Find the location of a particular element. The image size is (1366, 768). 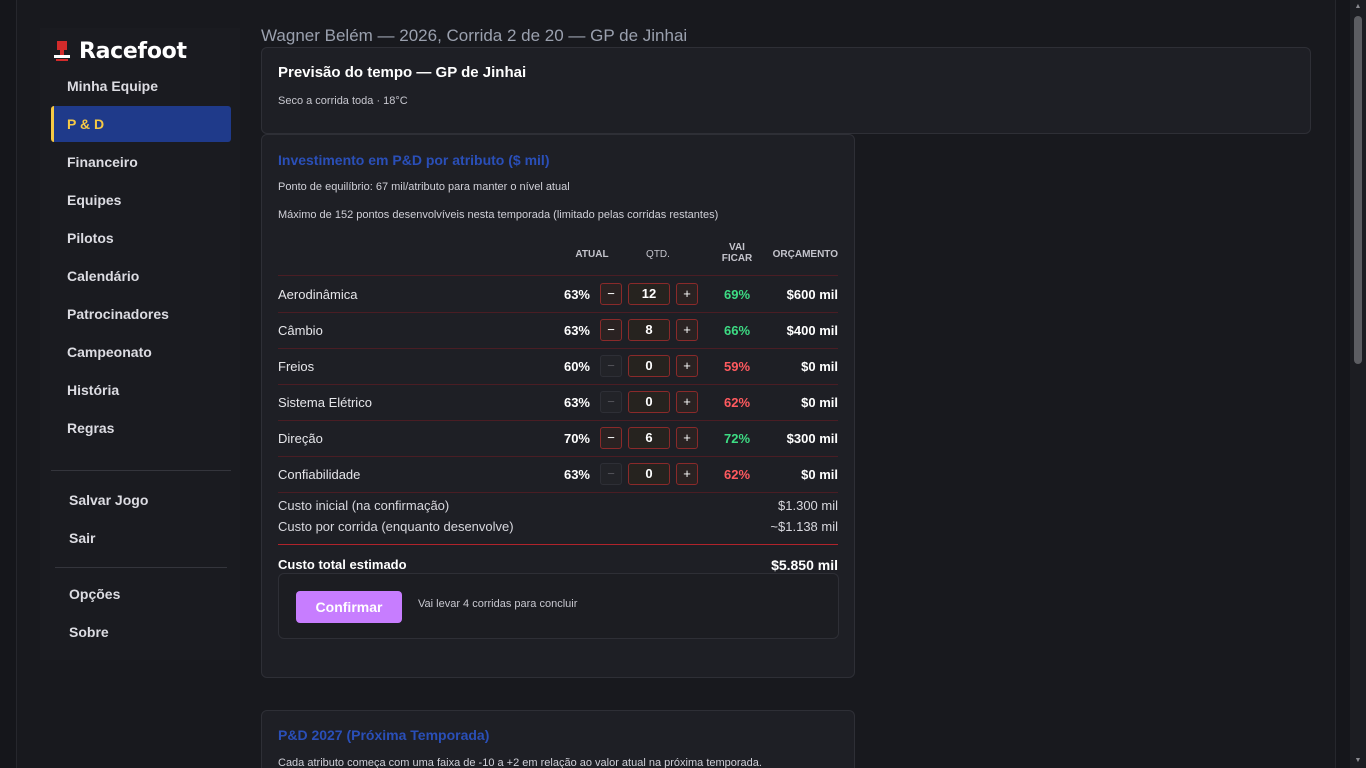

col-header-qtd: QTD. is located at coordinates (658, 254).